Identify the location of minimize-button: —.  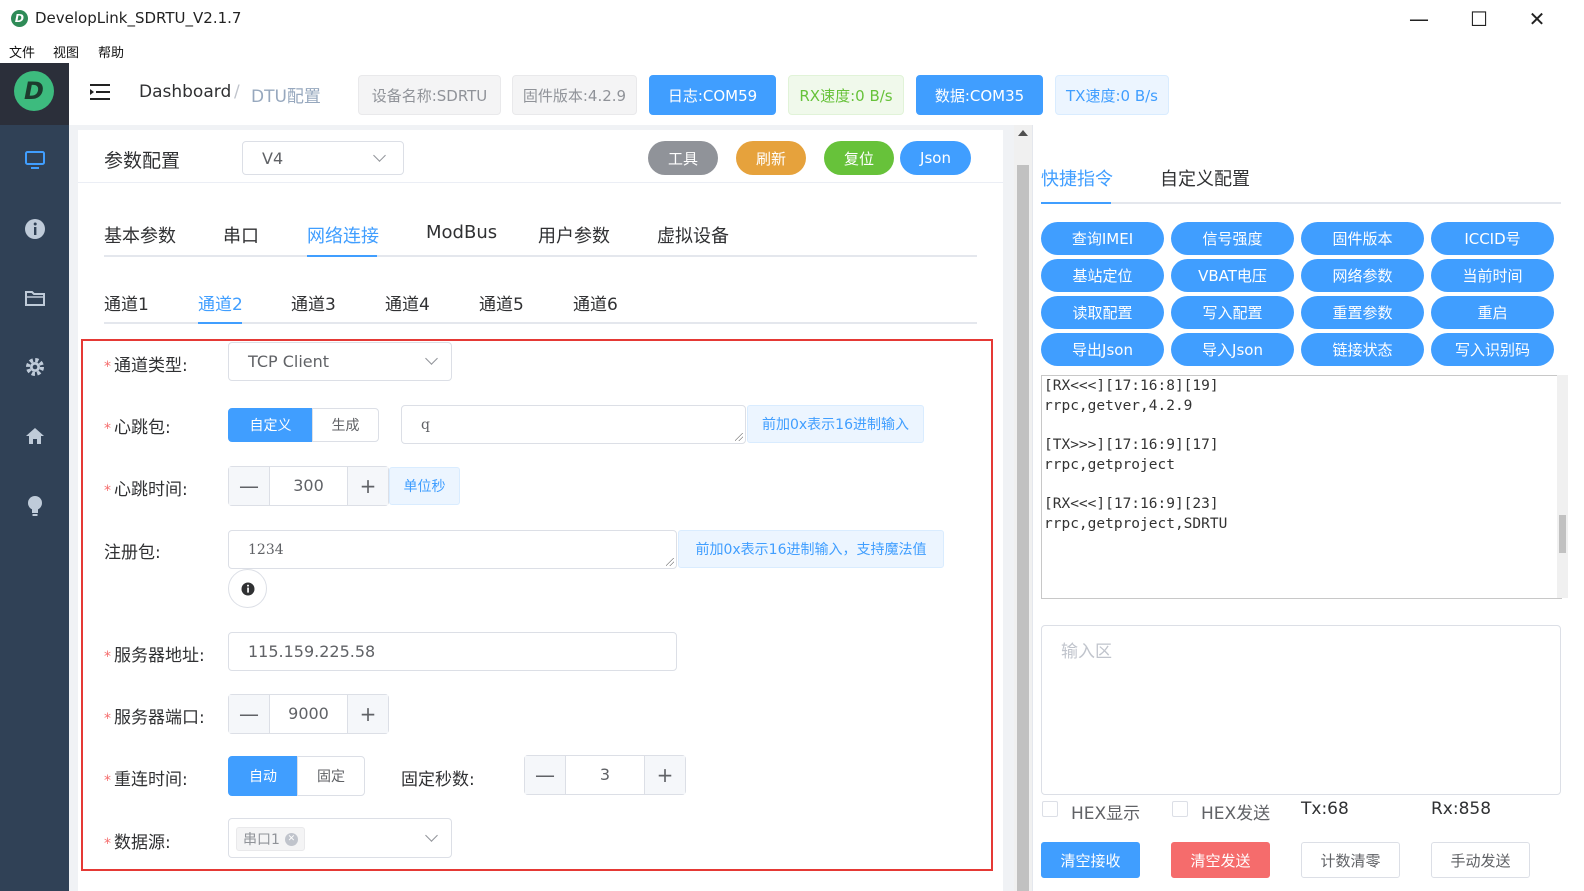
(1419, 19).